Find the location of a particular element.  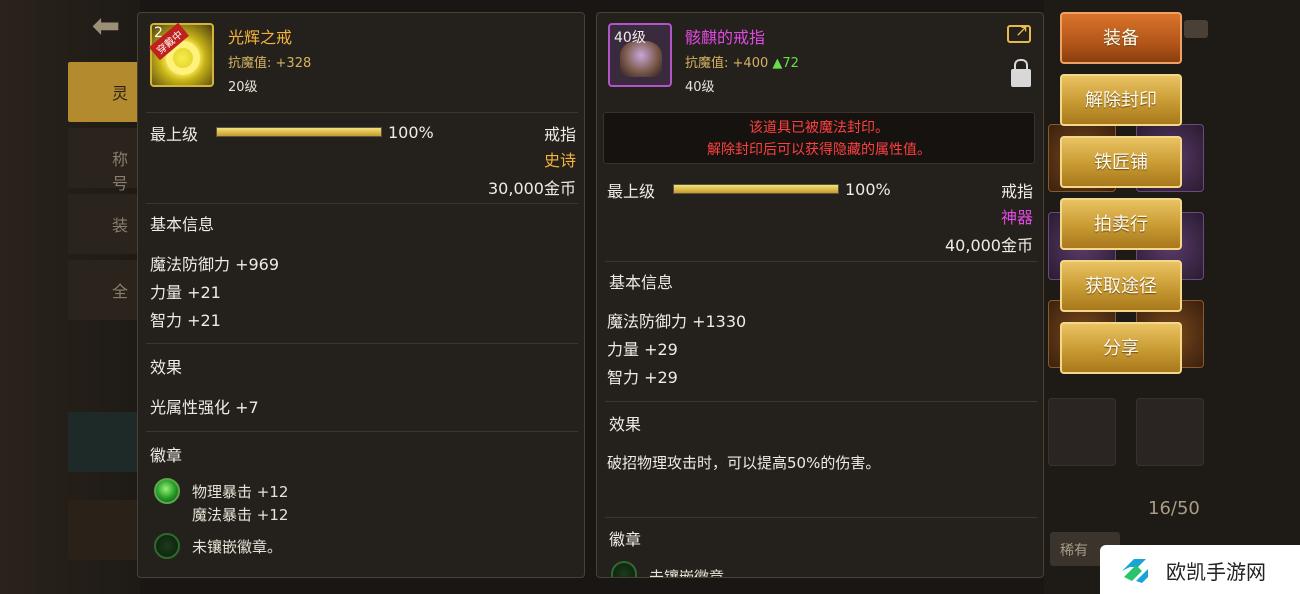

share-icon is located at coordinates (1019, 32).